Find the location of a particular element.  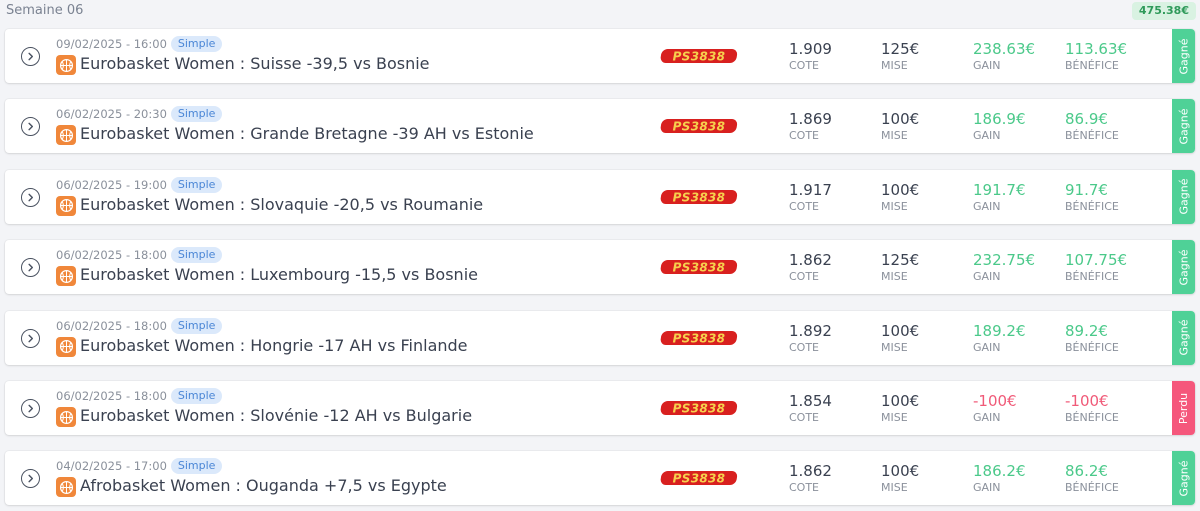

gain-stat: 191.7€ GAIN is located at coordinates (999, 196).